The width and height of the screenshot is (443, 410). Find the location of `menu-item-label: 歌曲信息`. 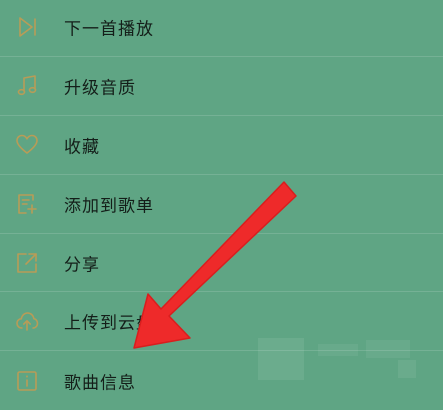

menu-item-label: 歌曲信息 is located at coordinates (100, 383).